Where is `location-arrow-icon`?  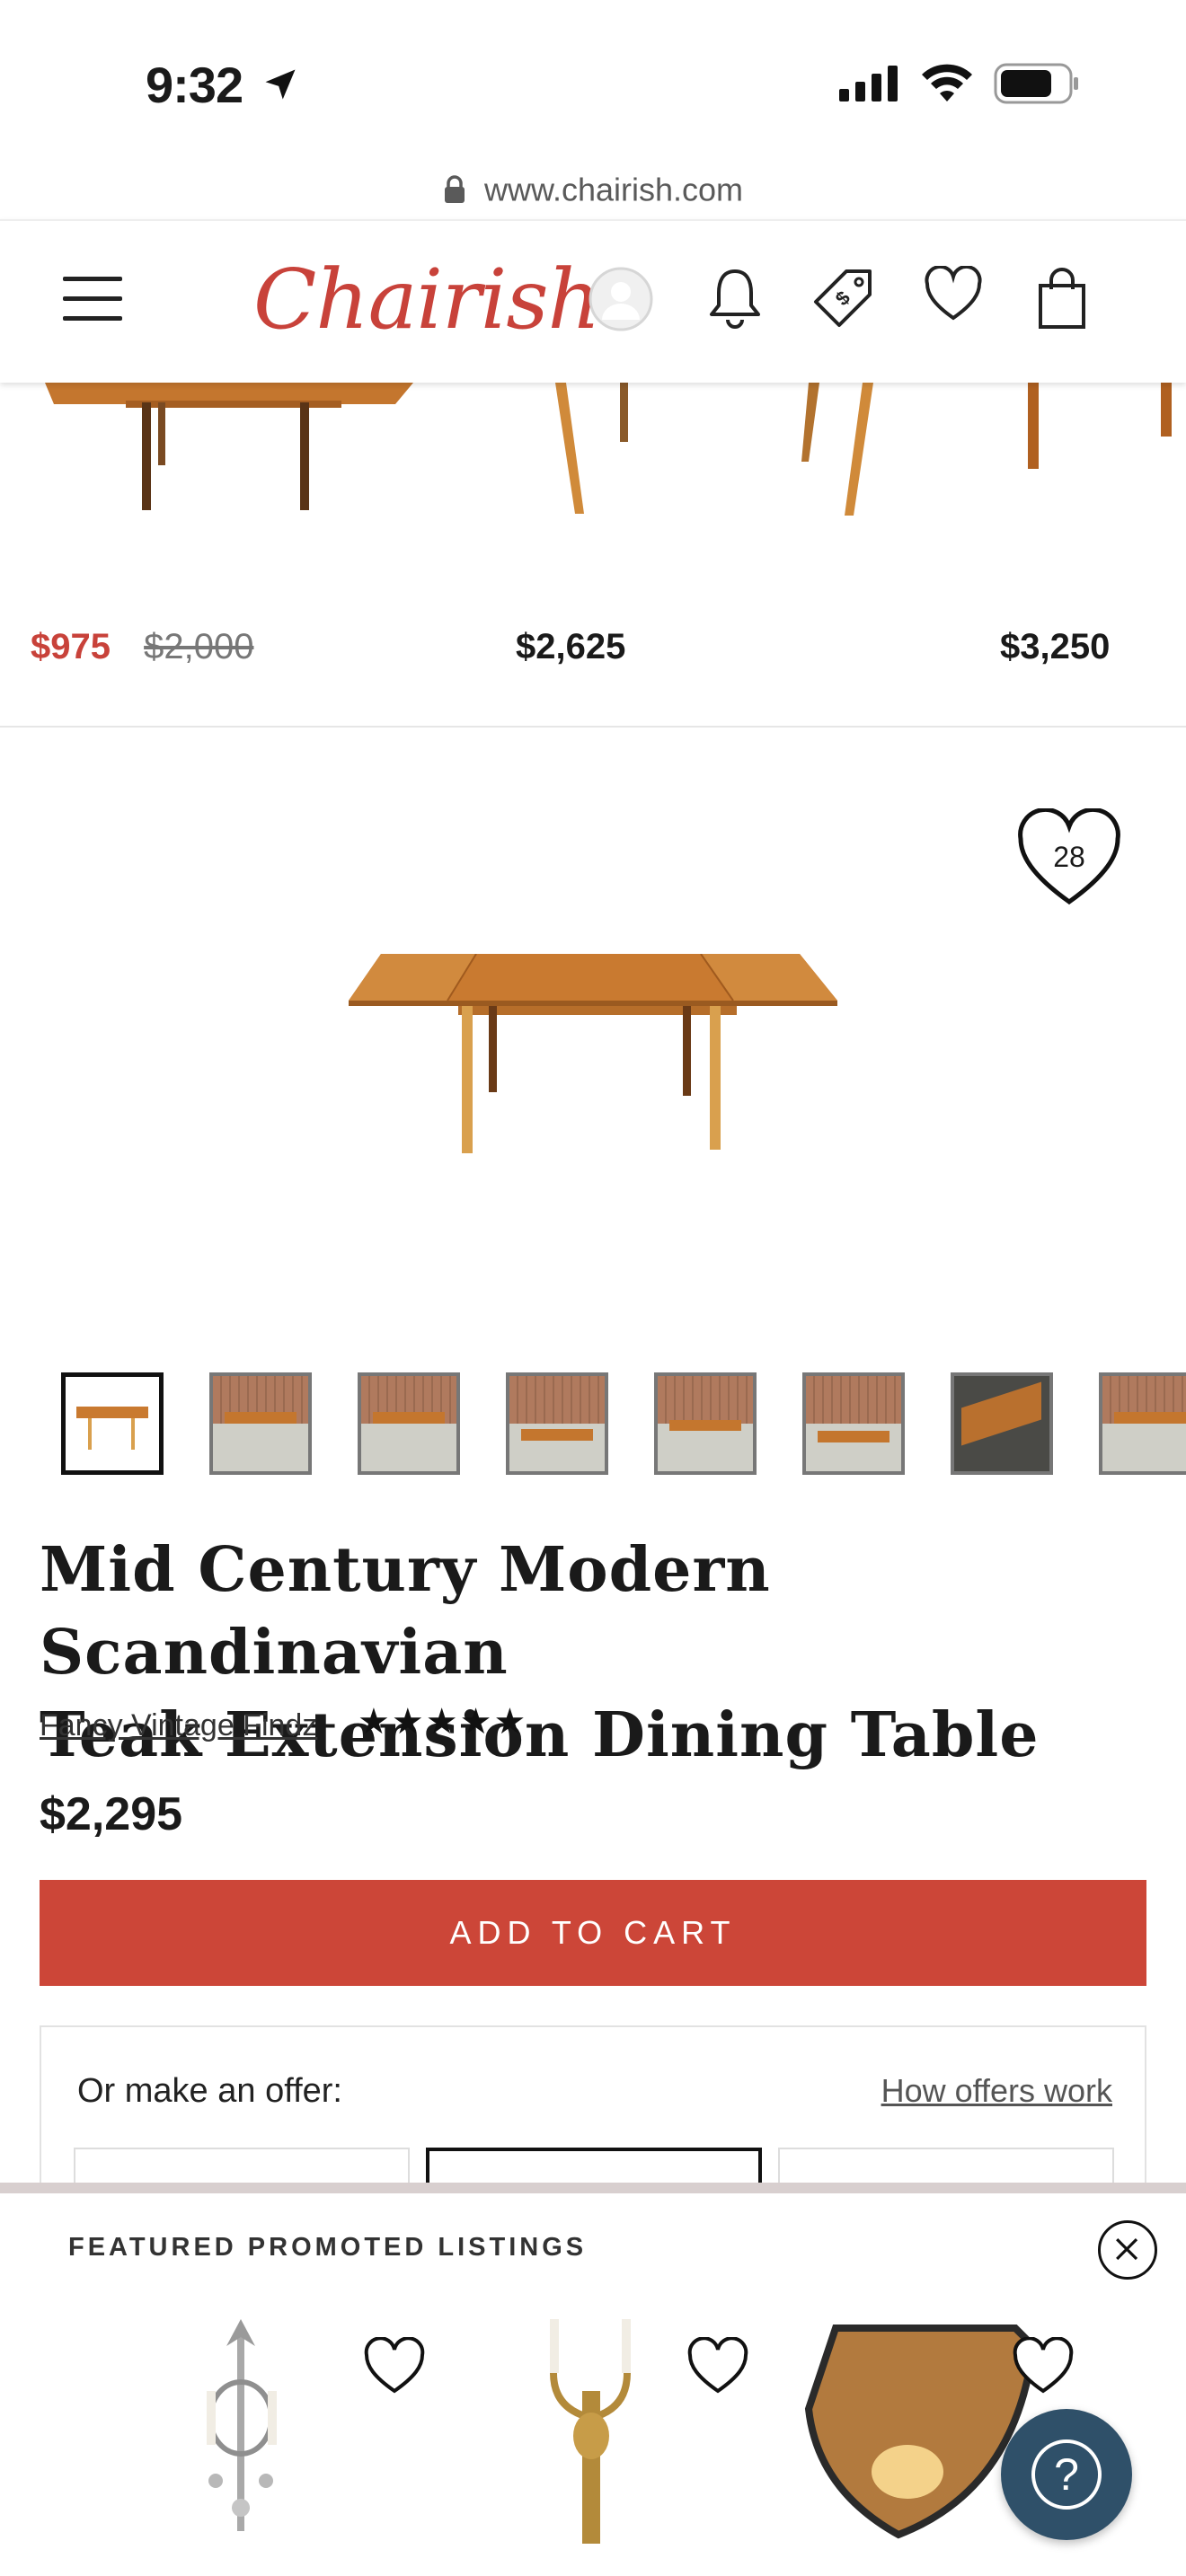
location-arrow-icon is located at coordinates (280, 84).